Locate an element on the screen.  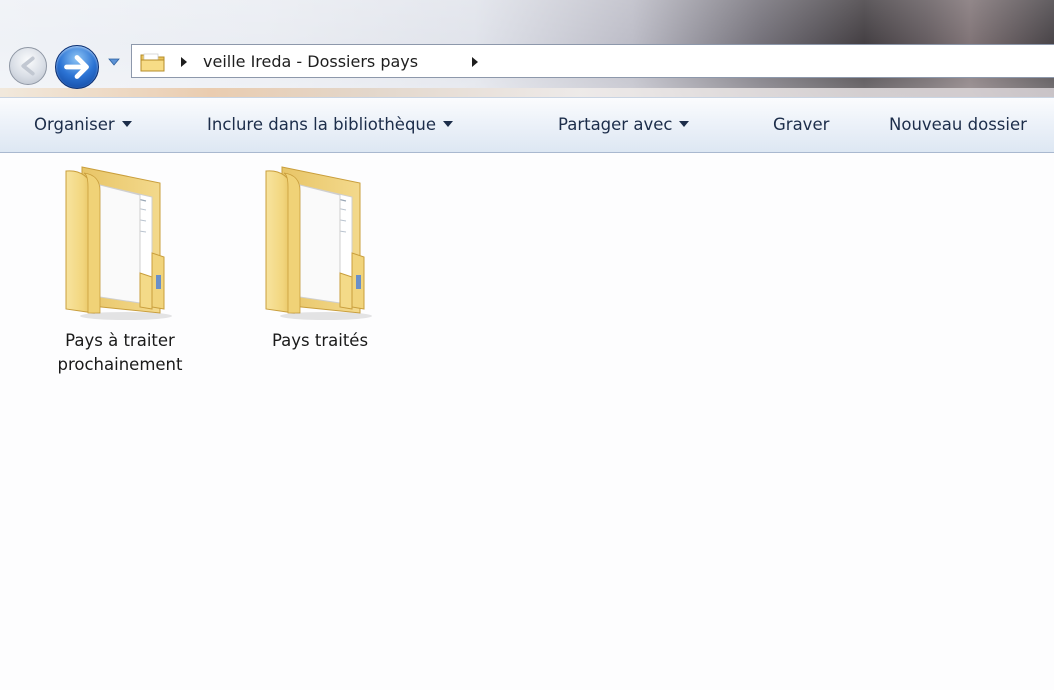
back-button is located at coordinates (28, 66).